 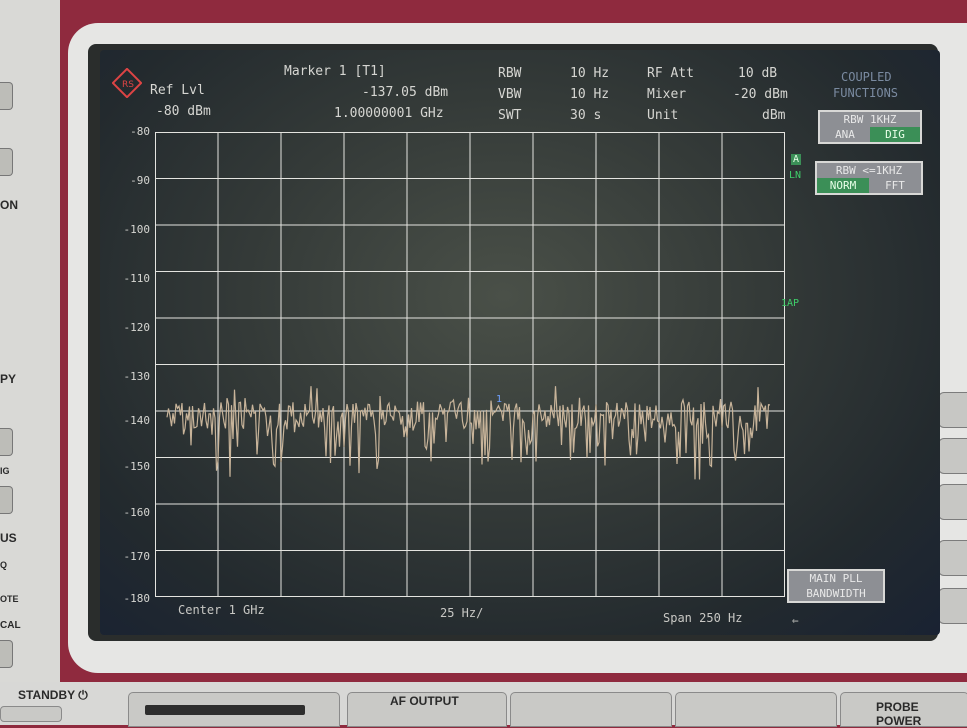 What do you see at coordinates (796, 159) in the screenshot?
I see `trace-a-indicator: A` at bounding box center [796, 159].